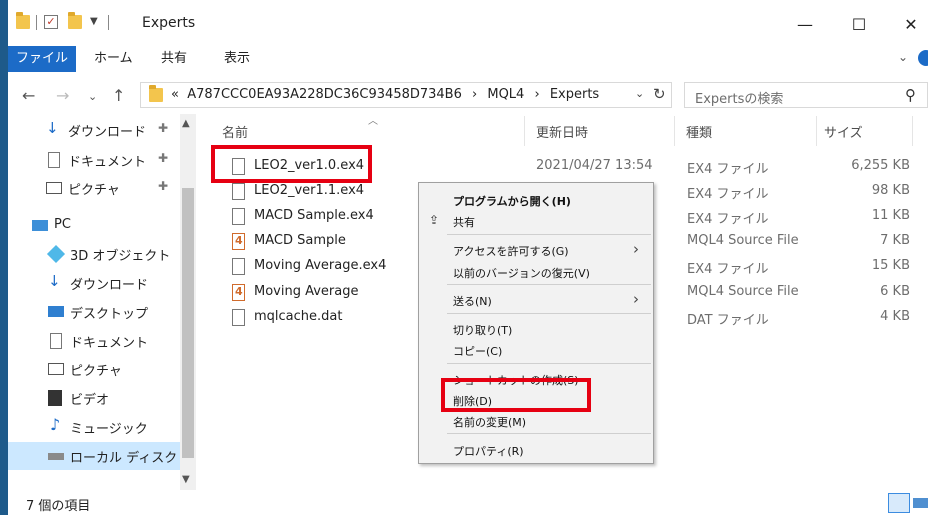 The width and height of the screenshot is (928, 515). What do you see at coordinates (659, 94) in the screenshot?
I see `refresh-icon: ↻` at bounding box center [659, 94].